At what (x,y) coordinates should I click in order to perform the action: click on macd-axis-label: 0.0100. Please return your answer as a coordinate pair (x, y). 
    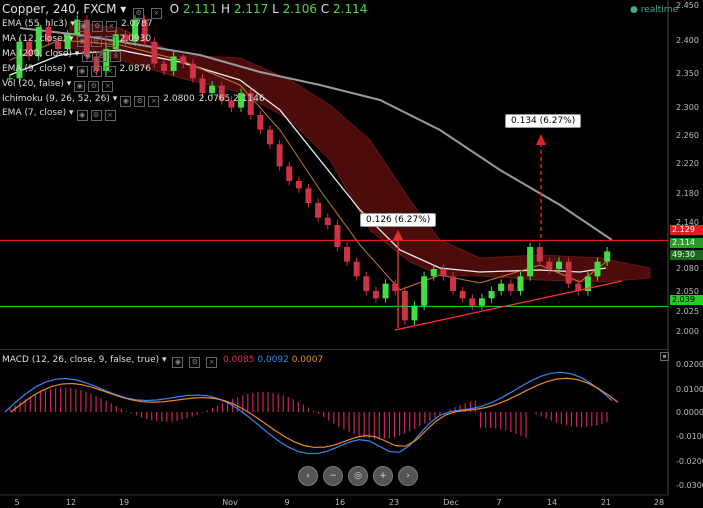
    Looking at the image, I should click on (689, 389).